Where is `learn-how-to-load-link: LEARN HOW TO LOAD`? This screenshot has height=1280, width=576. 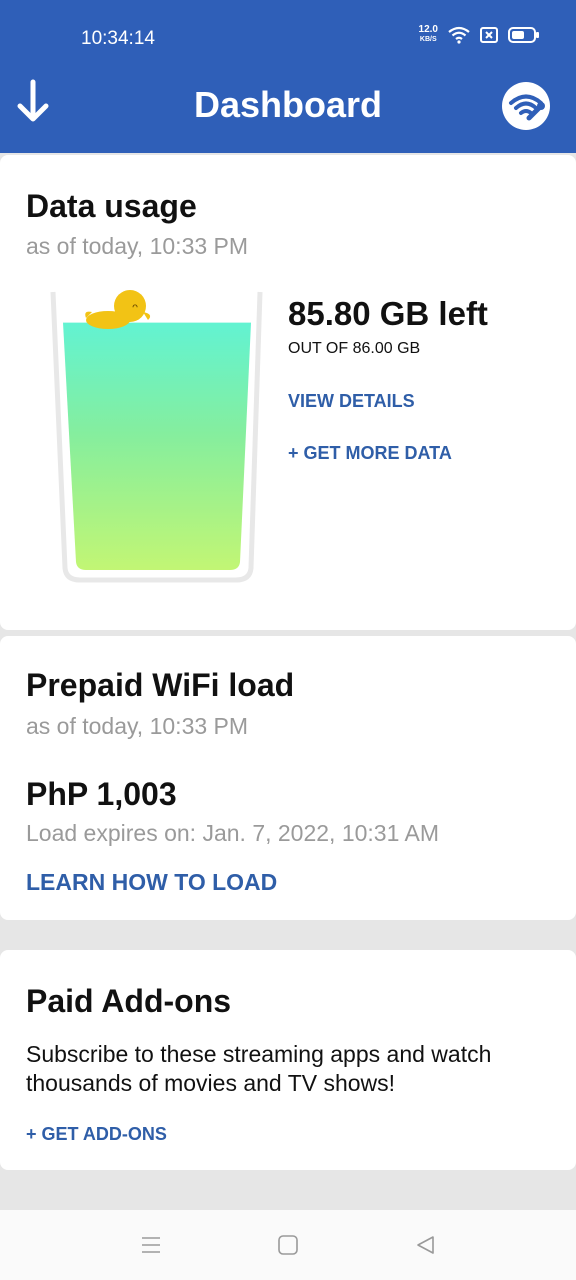
learn-how-to-load-link: LEARN HOW TO LOAD is located at coordinates (151, 882).